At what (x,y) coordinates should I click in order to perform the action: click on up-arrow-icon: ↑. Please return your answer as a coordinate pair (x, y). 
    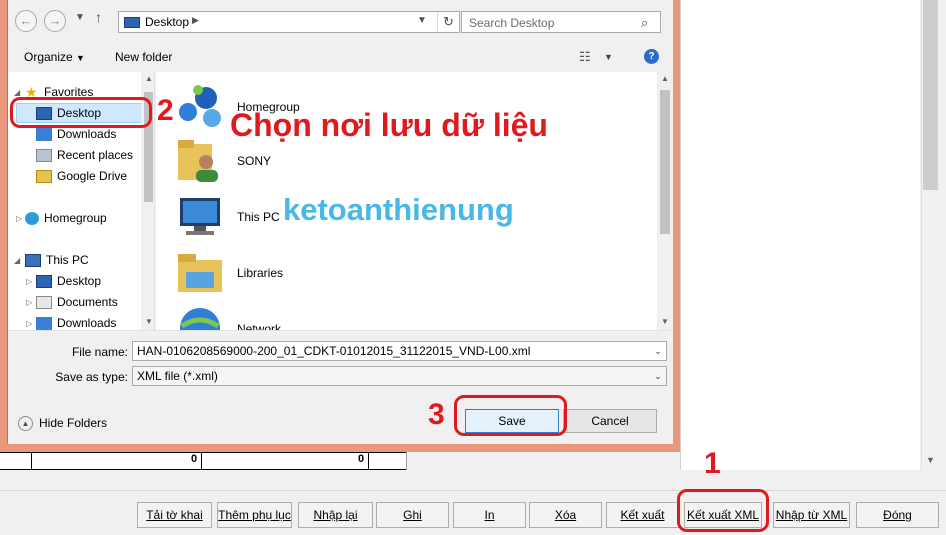
    Looking at the image, I should click on (98, 17).